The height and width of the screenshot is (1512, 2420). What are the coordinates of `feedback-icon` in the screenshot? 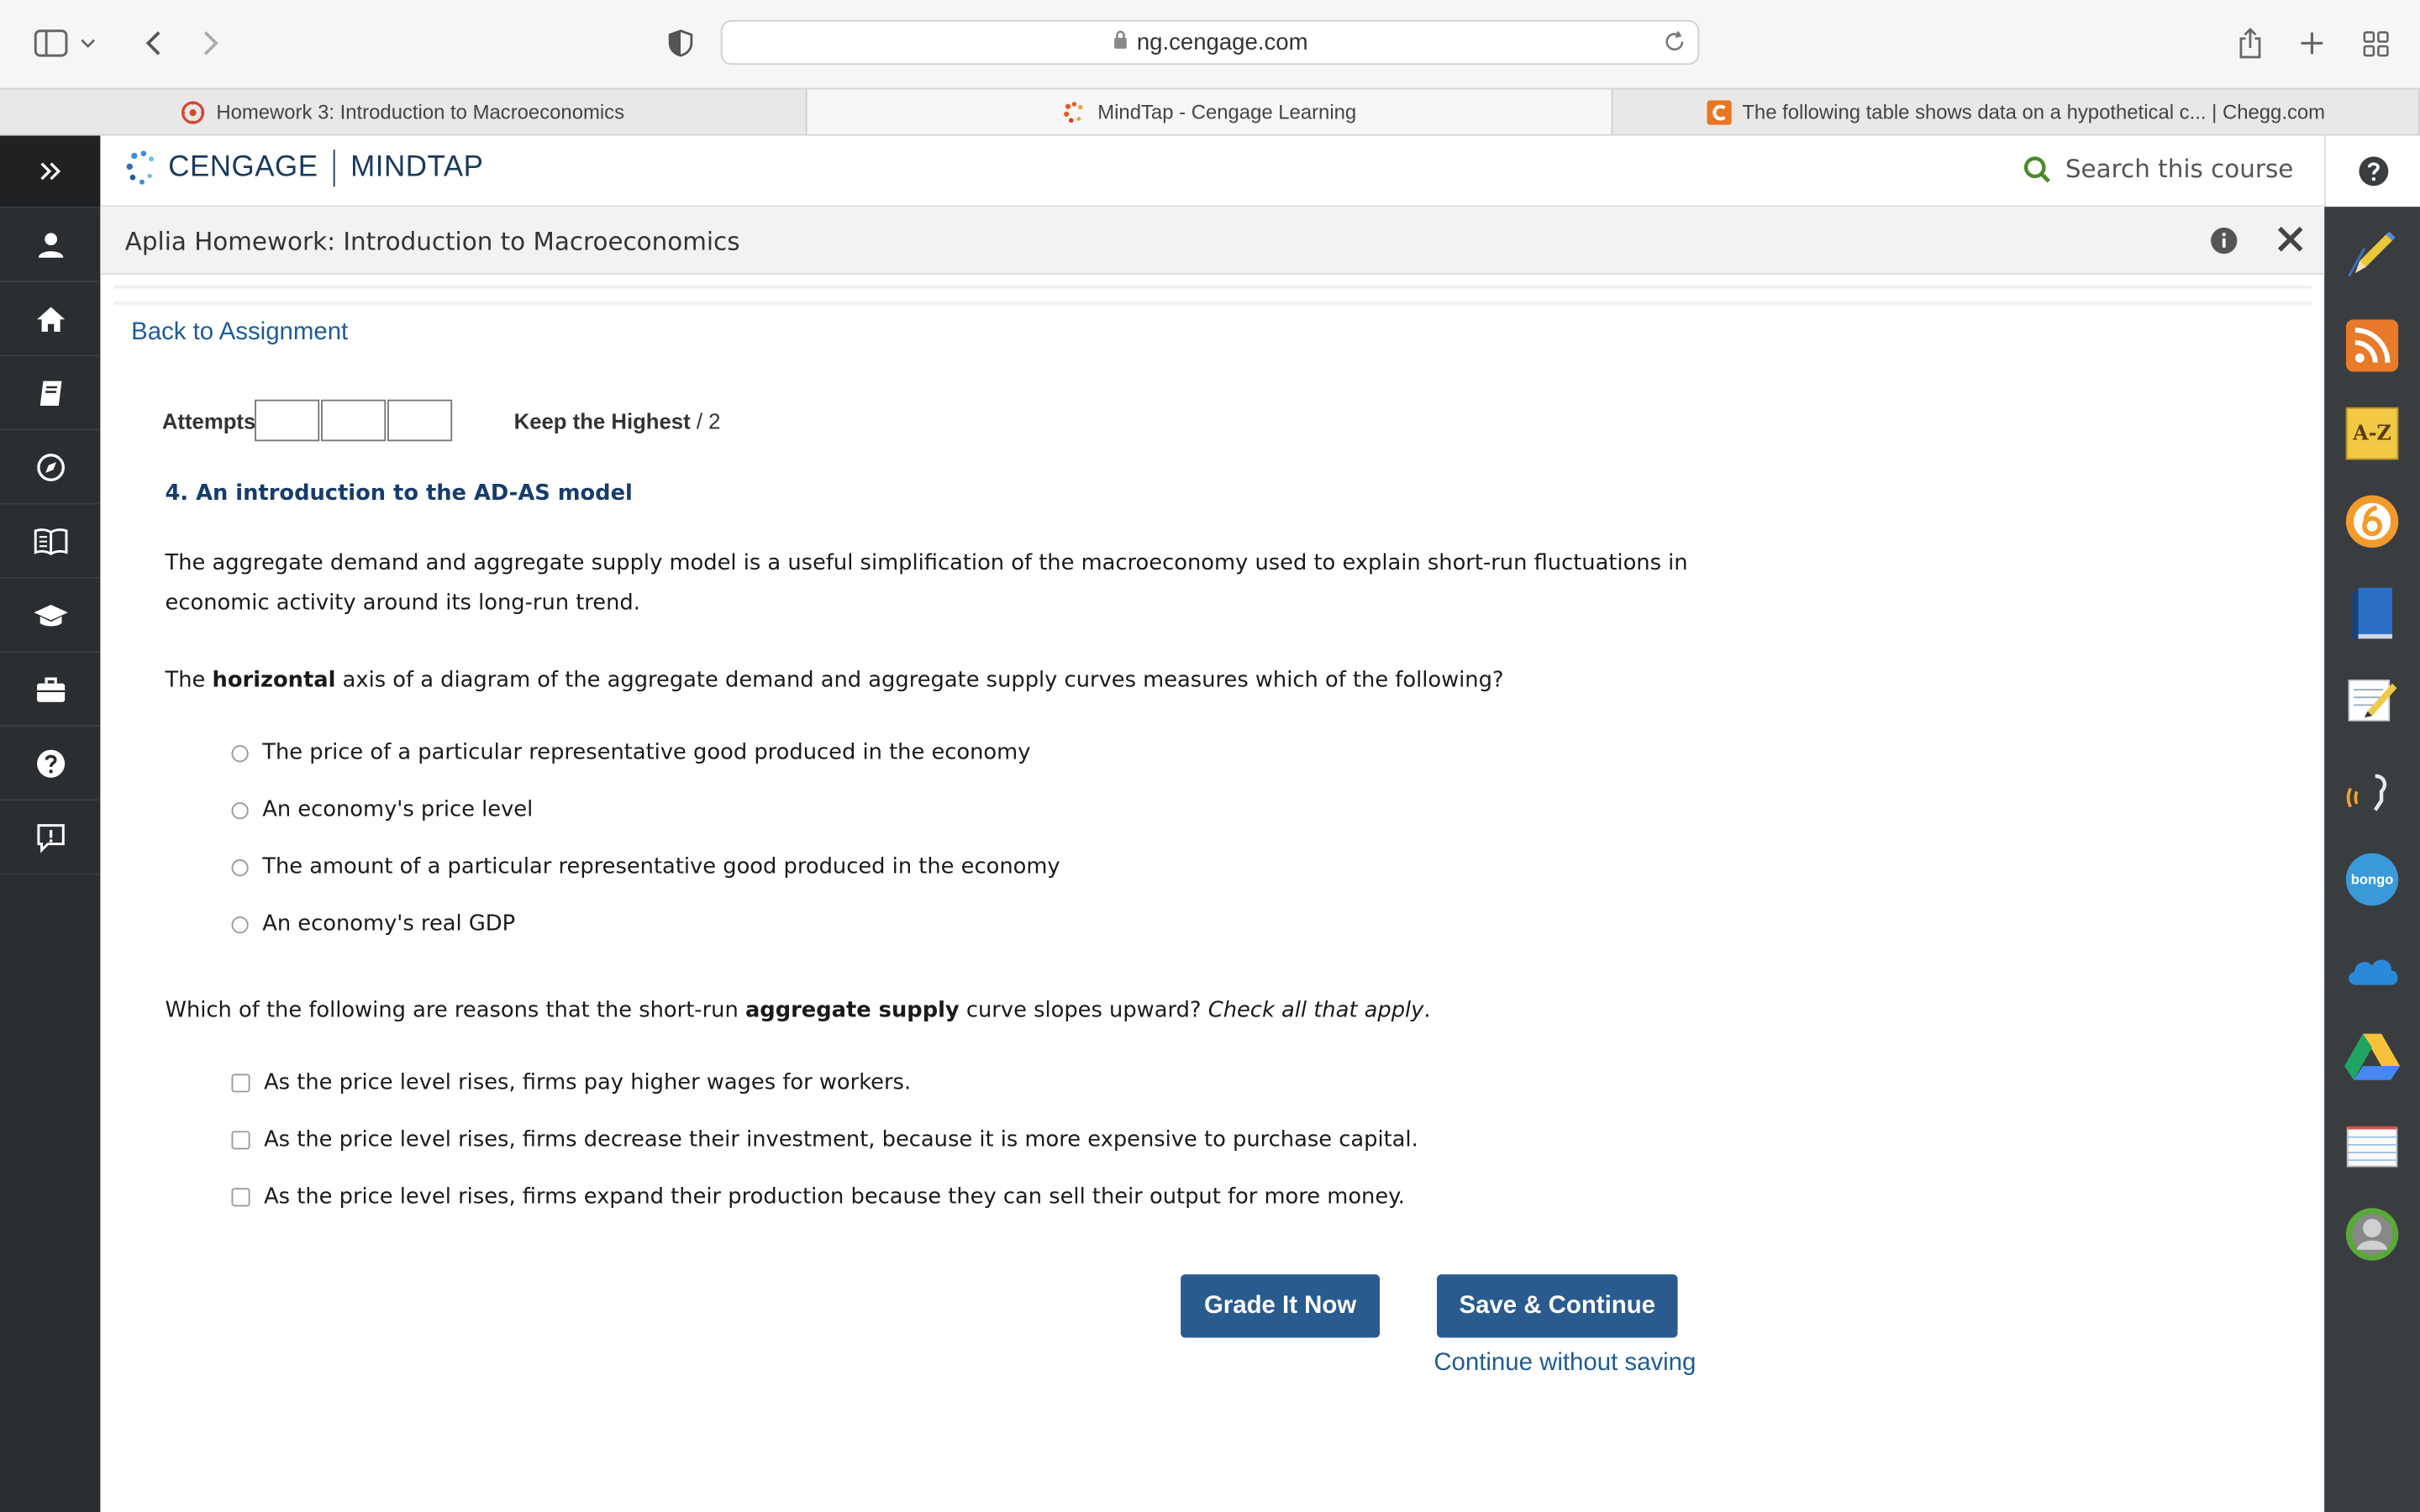 It's located at (51, 838).